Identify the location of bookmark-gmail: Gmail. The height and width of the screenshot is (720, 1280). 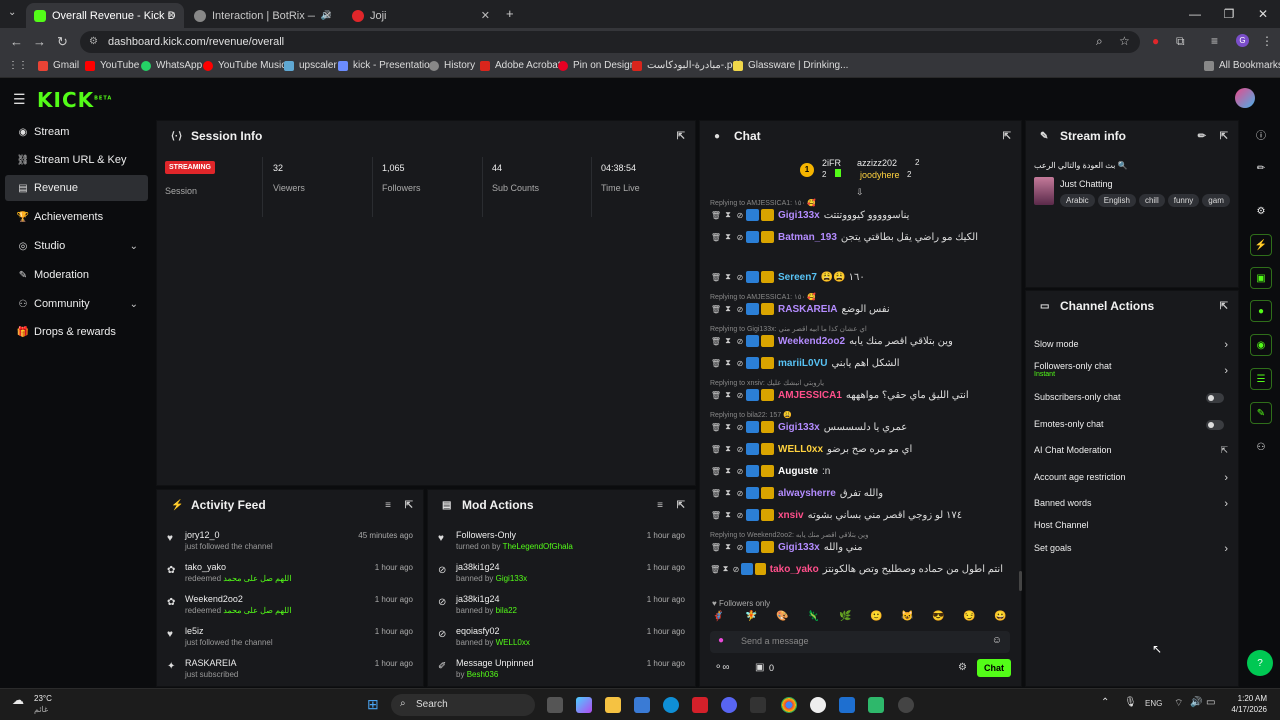
(58, 65).